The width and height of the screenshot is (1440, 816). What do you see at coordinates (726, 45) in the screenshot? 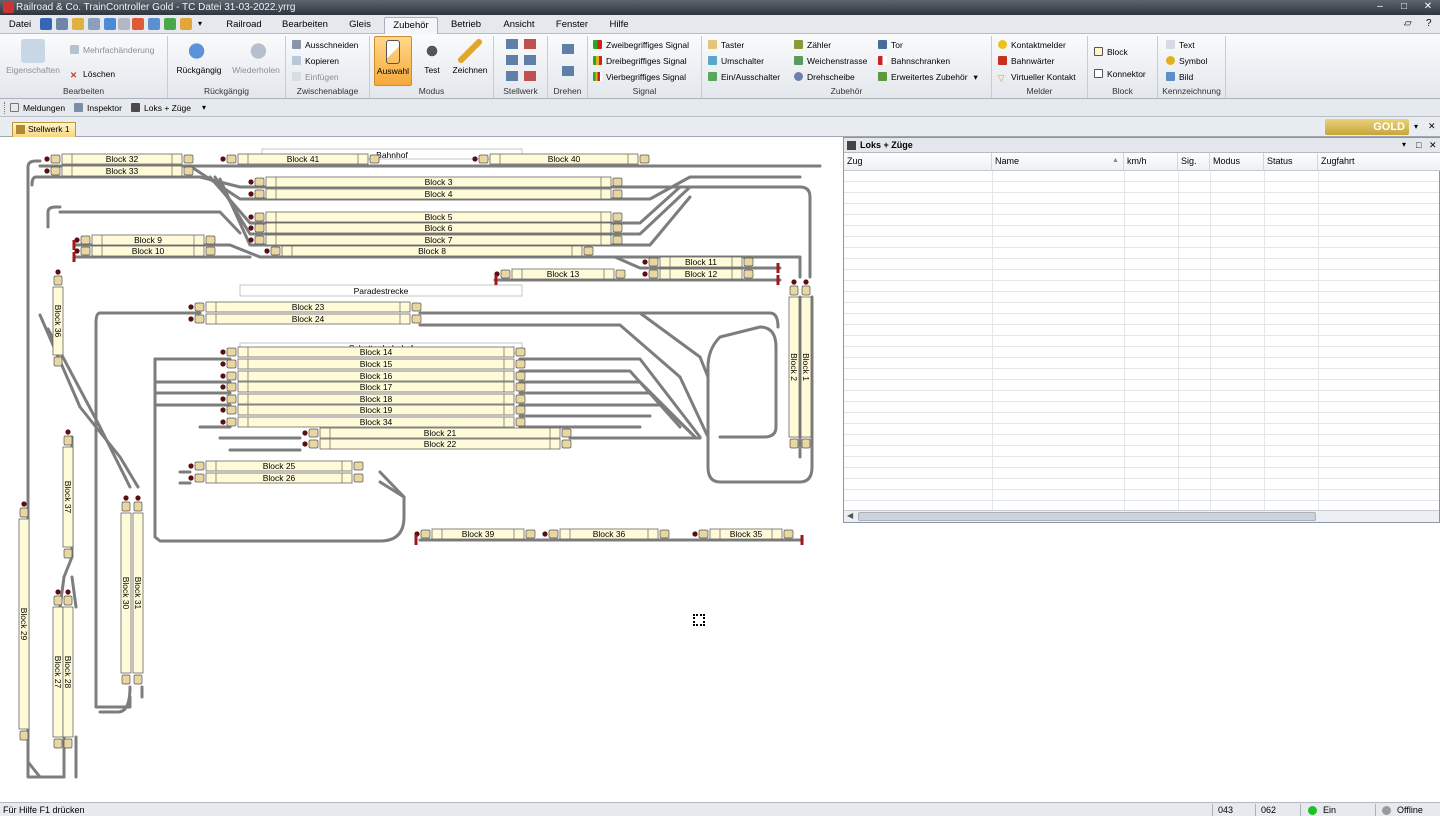
I see `taster-button: Taster` at bounding box center [726, 45].